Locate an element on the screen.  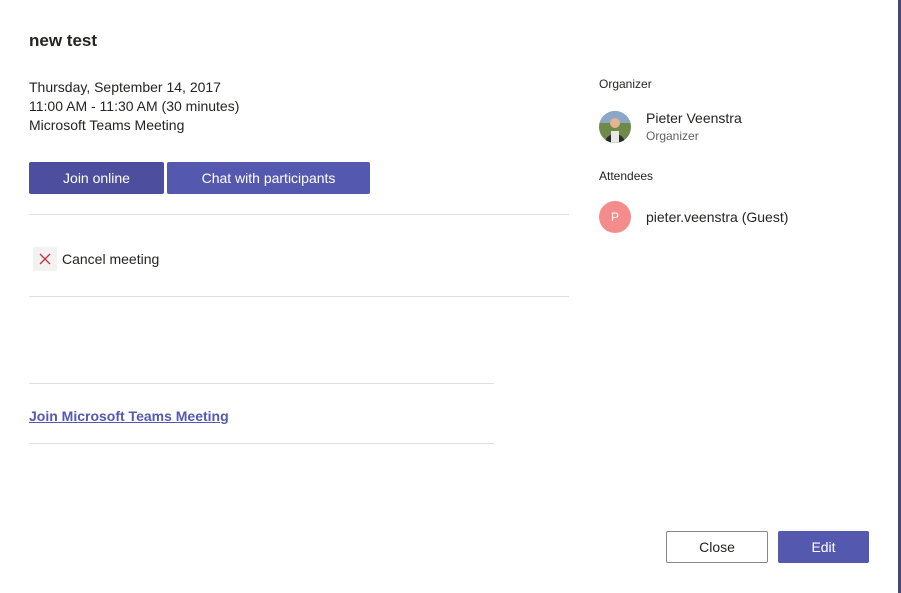
cancel-meeting-button: Cancel meeting is located at coordinates (96, 259).